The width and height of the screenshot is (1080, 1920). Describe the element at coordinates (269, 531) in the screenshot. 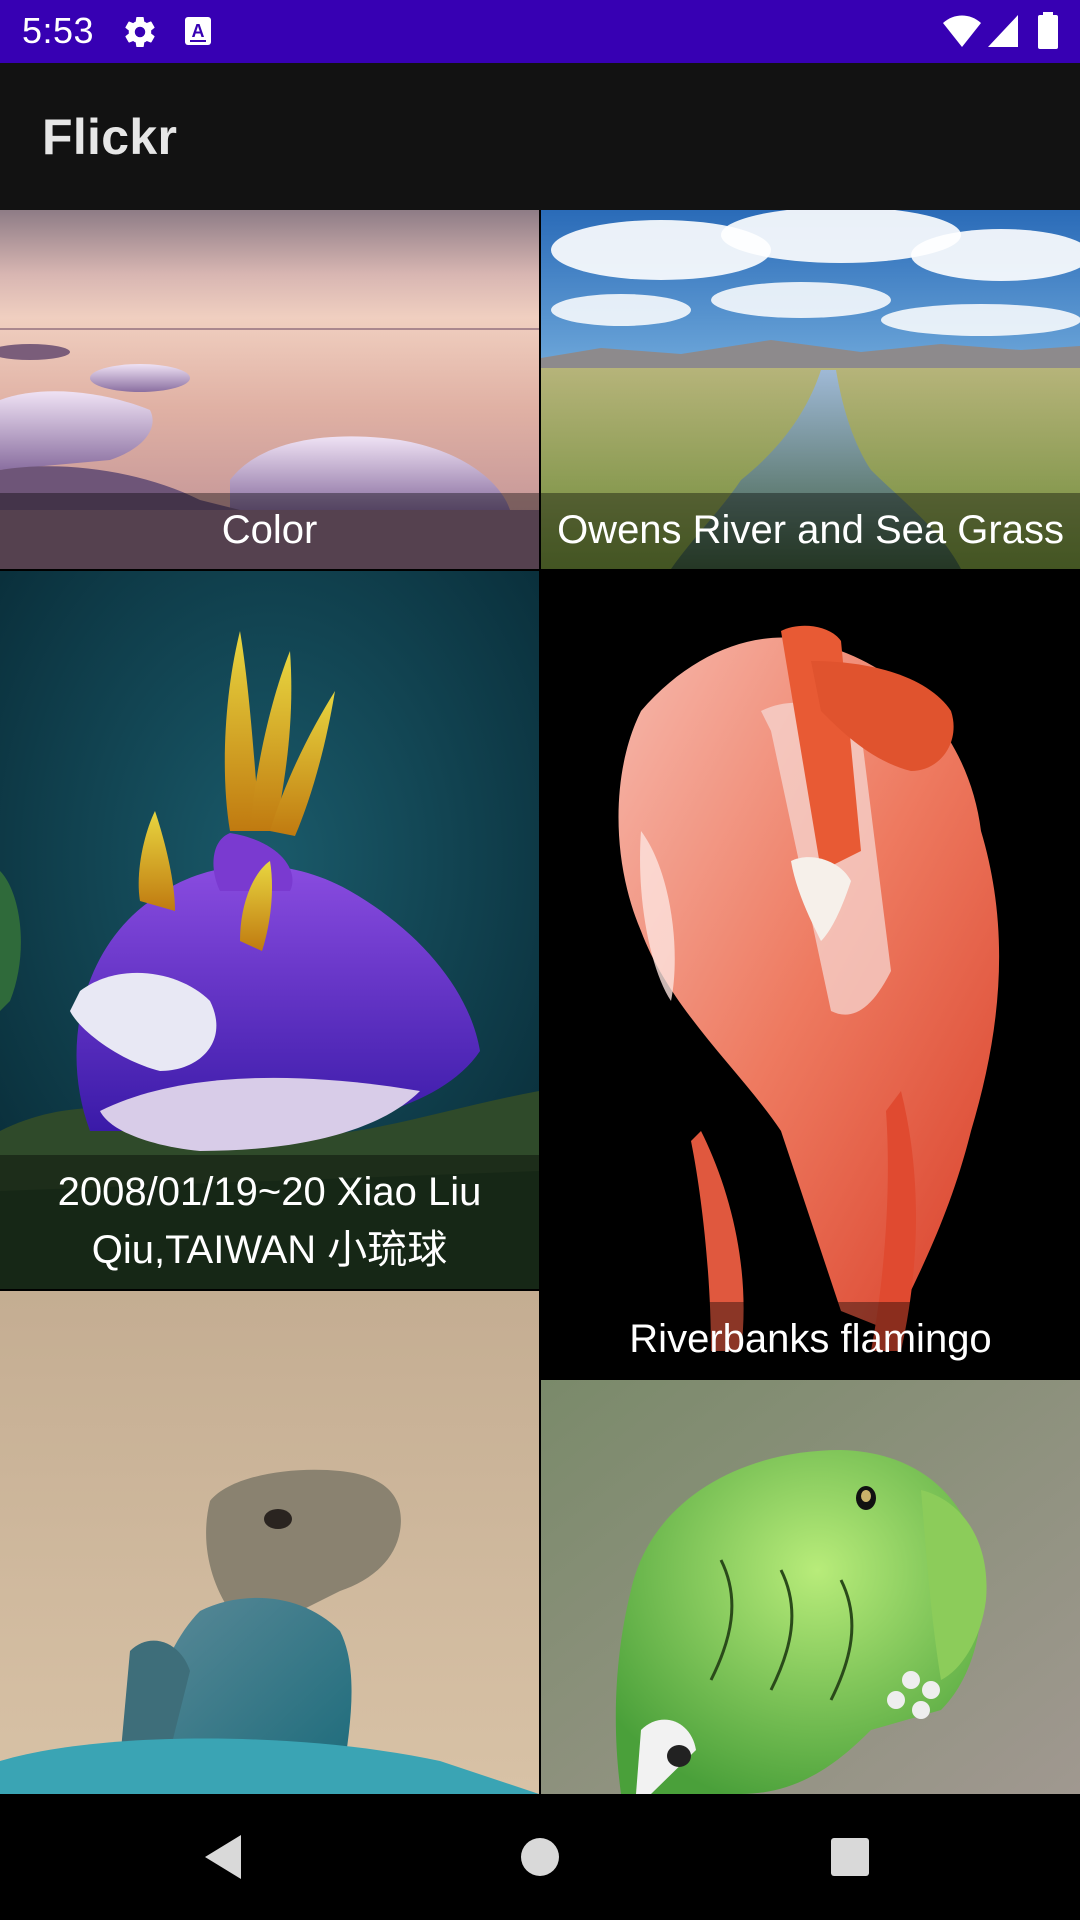

I see `photo-title: Color` at that location.